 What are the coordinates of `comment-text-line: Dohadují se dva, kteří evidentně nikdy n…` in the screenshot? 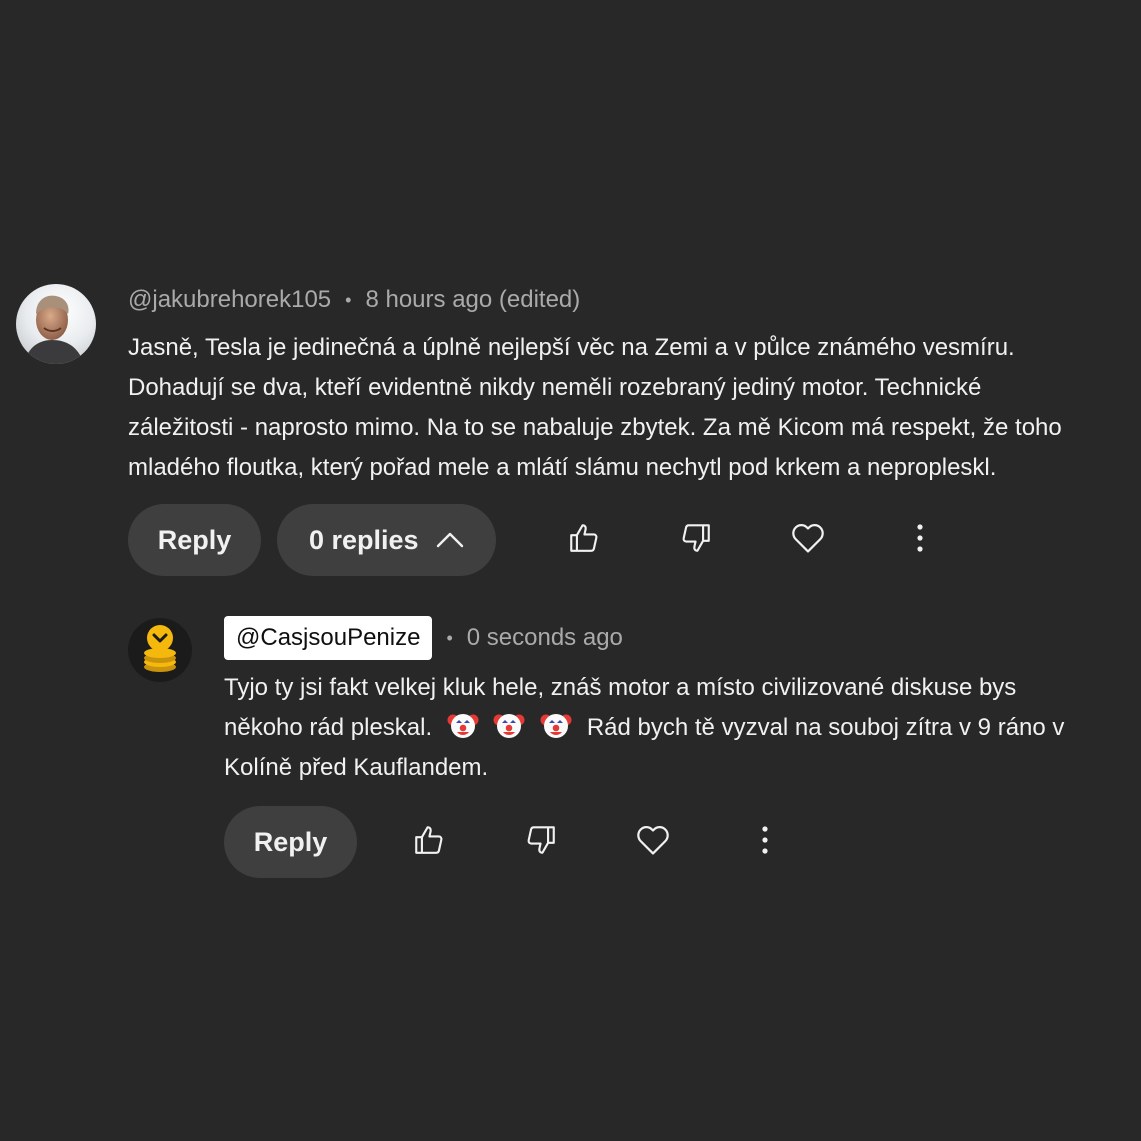 It's located at (555, 387).